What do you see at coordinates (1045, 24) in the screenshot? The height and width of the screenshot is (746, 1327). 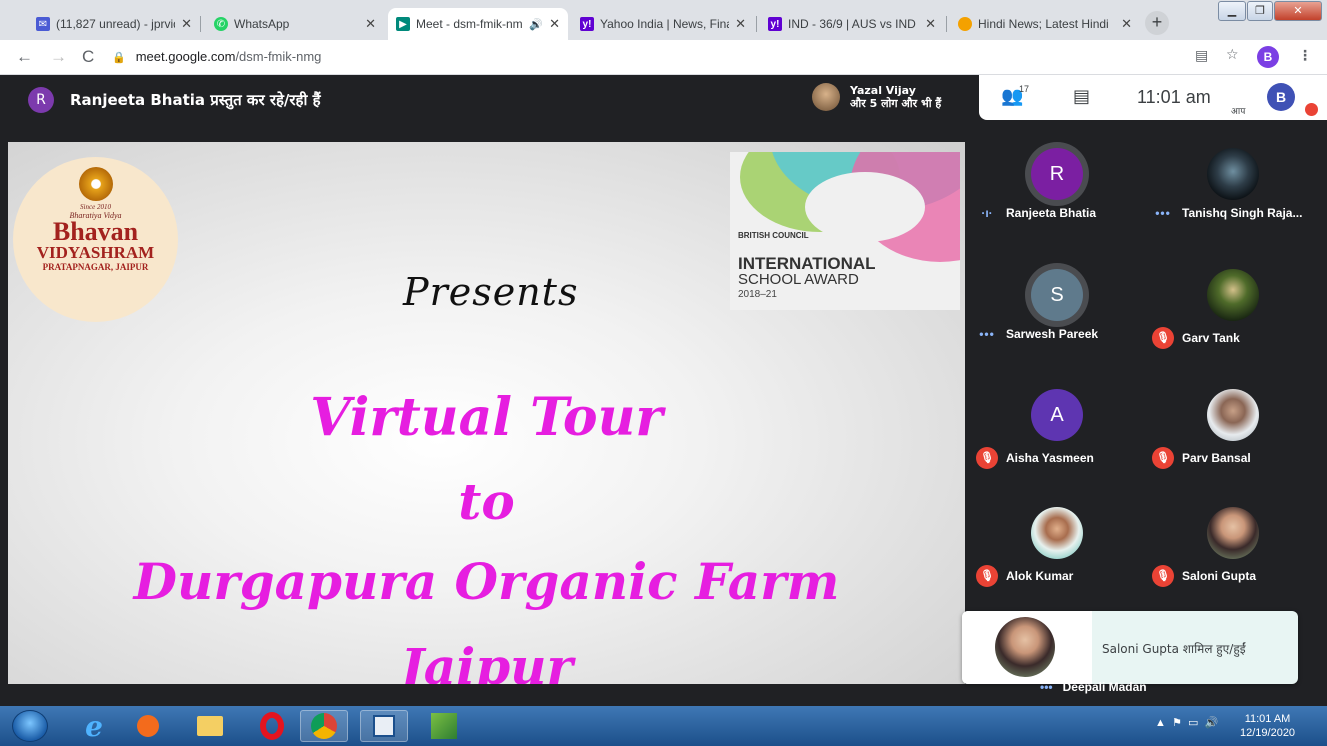 I see `tab-hindi-news: Hindi News; Latest Hindi ✕` at bounding box center [1045, 24].